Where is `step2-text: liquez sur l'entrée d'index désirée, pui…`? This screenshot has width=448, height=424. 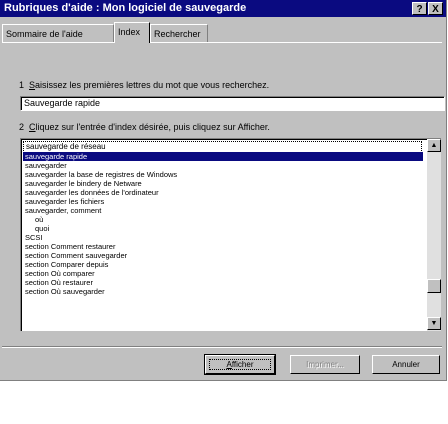 step2-text: liquez sur l'entrée d'index désirée, pui… is located at coordinates (152, 127).